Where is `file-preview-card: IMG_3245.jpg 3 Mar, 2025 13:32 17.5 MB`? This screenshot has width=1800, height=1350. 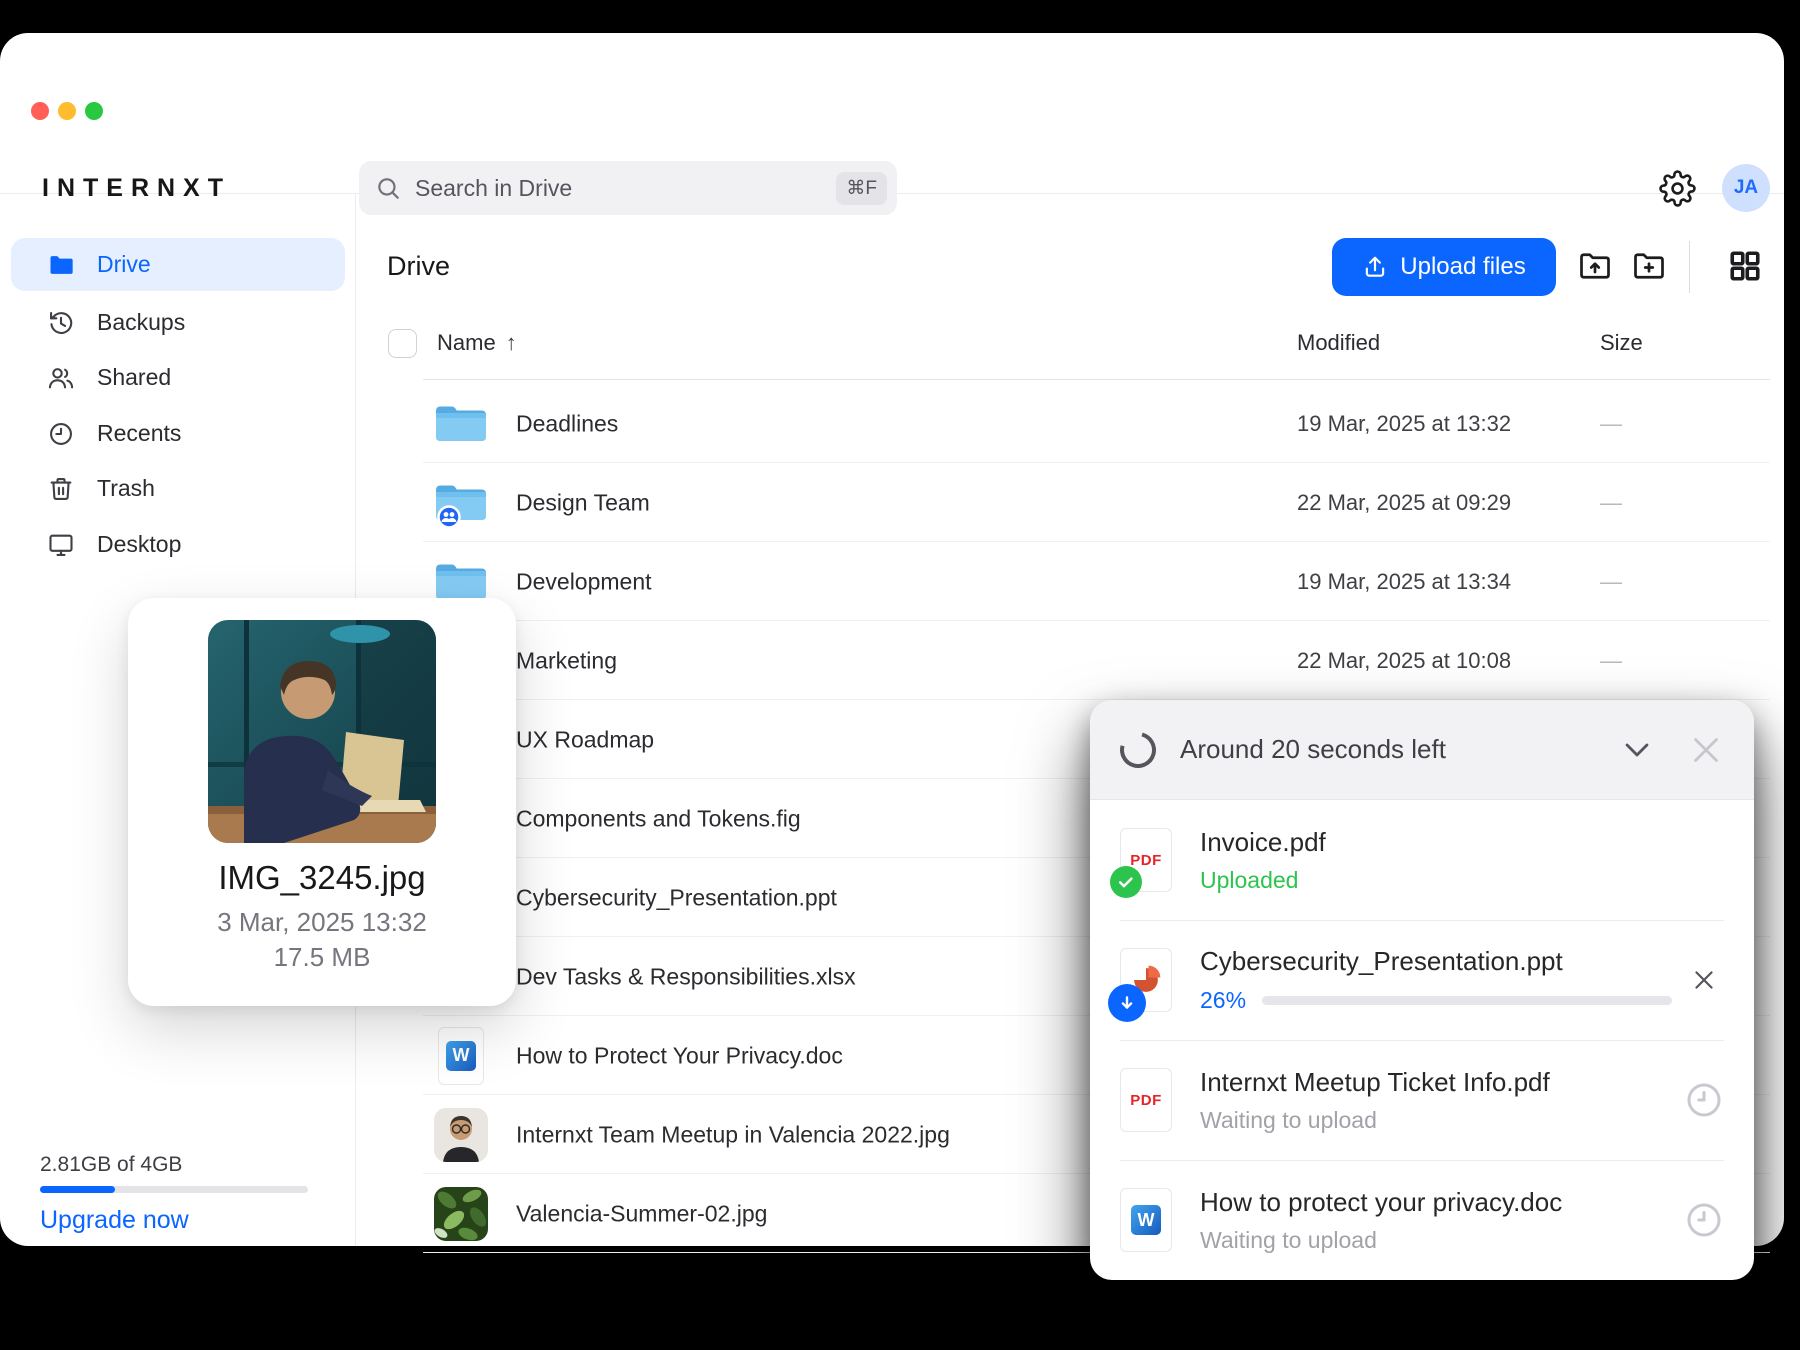
file-preview-card: IMG_3245.jpg 3 Mar, 2025 13:32 17.5 MB is located at coordinates (322, 802).